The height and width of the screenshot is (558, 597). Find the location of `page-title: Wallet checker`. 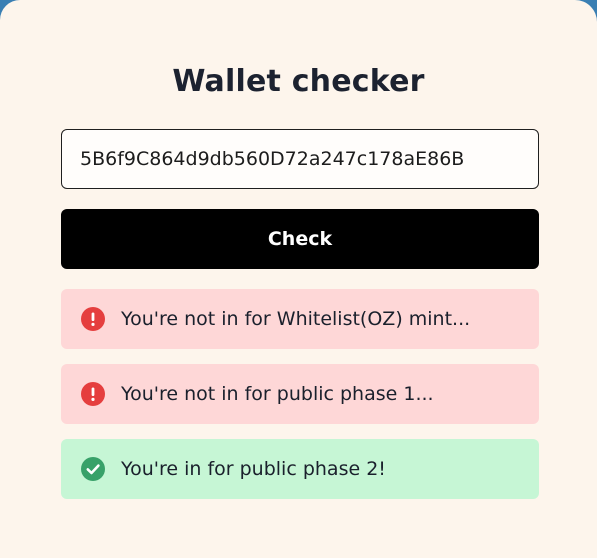

page-title: Wallet checker is located at coordinates (298, 81).